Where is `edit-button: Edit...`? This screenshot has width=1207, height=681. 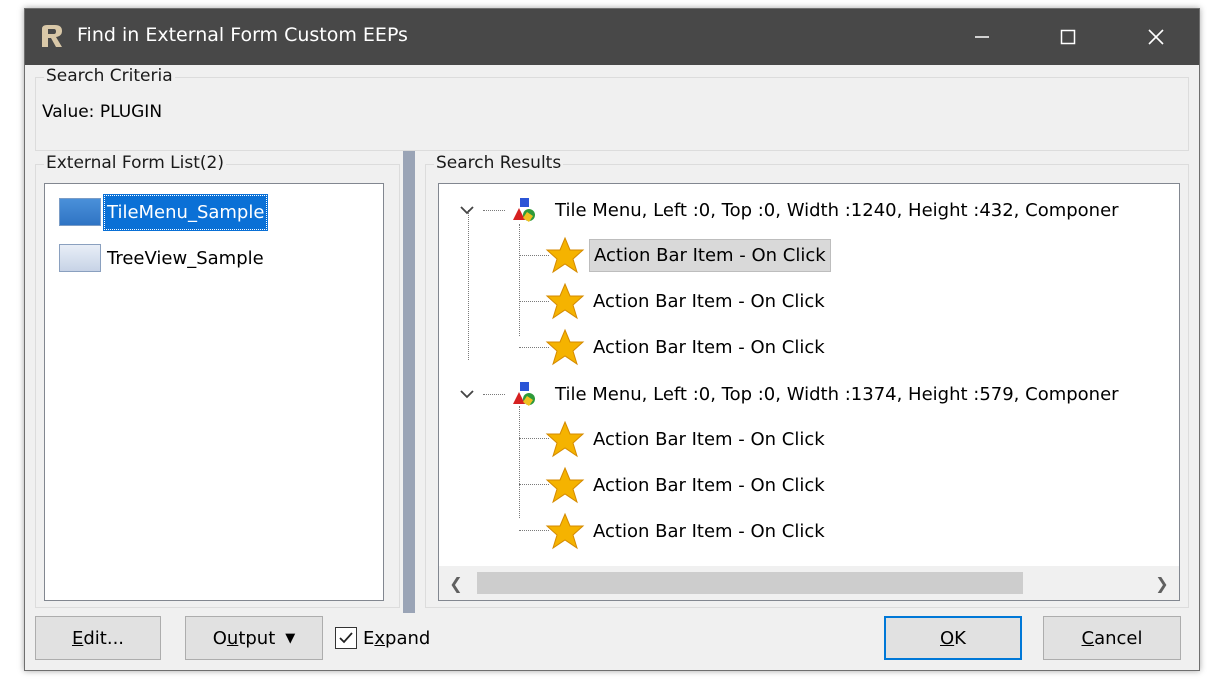
edit-button: Edit... is located at coordinates (98, 638).